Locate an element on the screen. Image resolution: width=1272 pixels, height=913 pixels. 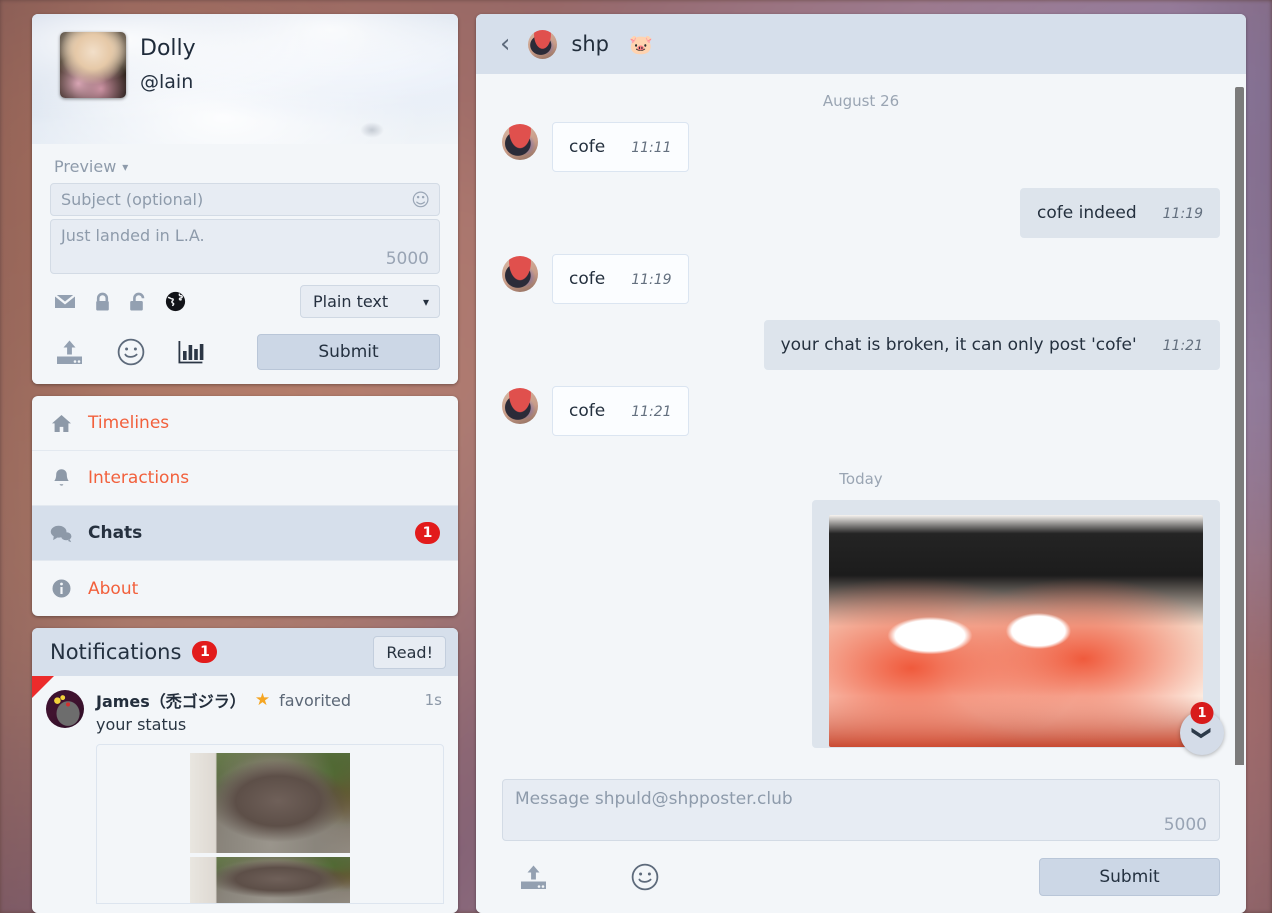
message-bubble is located at coordinates (1016, 624).